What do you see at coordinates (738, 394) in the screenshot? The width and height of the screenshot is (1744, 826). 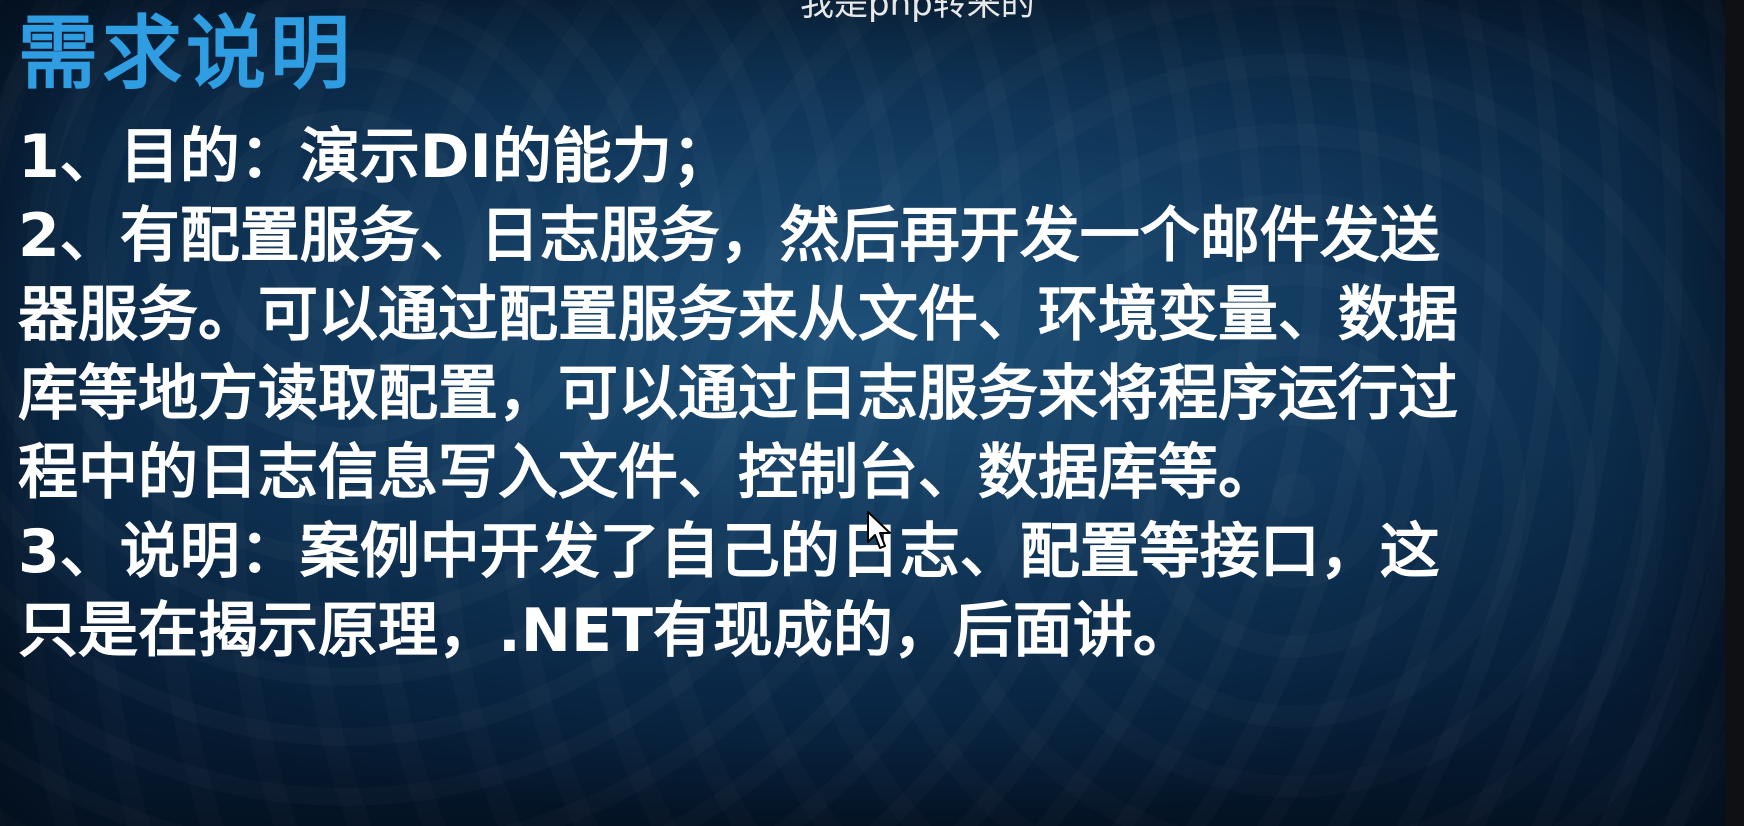 I see `slide-line-4: 库等地方读取配置，可以通过日志服务来将程序运行过` at bounding box center [738, 394].